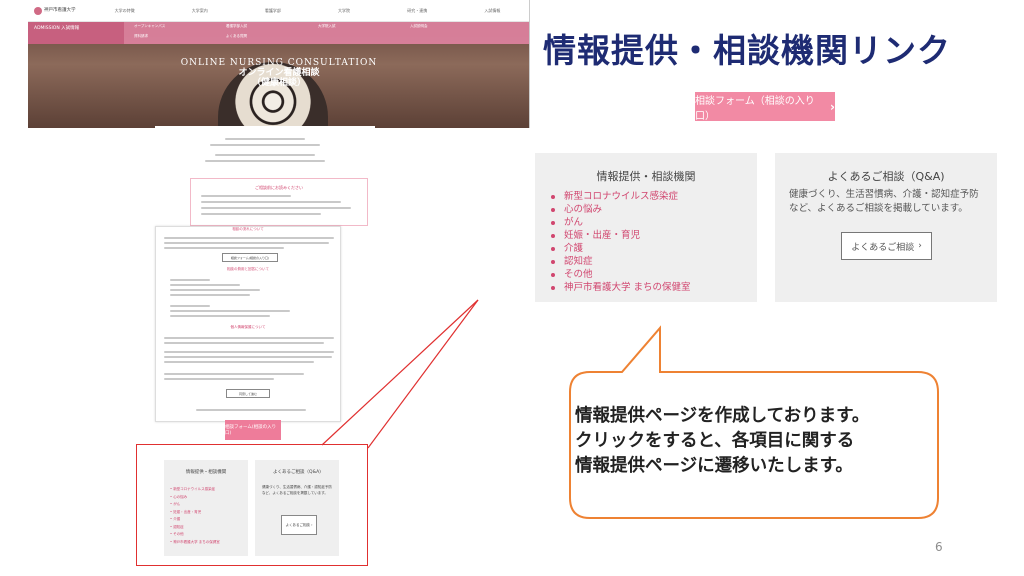 Image resolution: width=1024 pixels, height=576 pixels. I want to click on info-link-label: その他, so click(578, 274).